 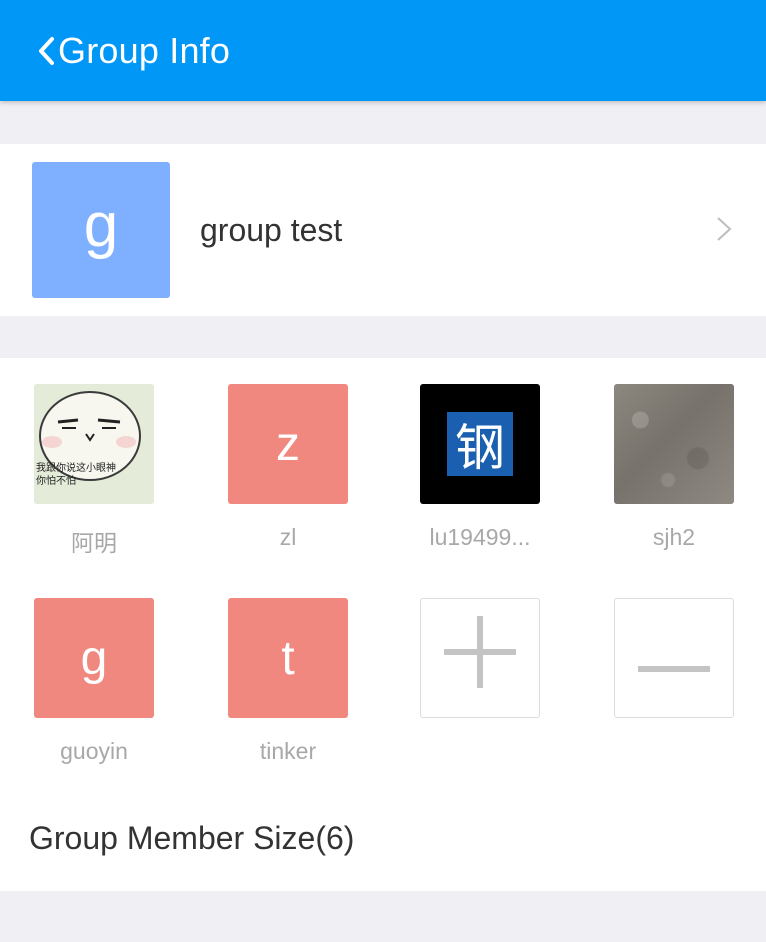 I want to click on member-item: sjh2, so click(x=674, y=474).